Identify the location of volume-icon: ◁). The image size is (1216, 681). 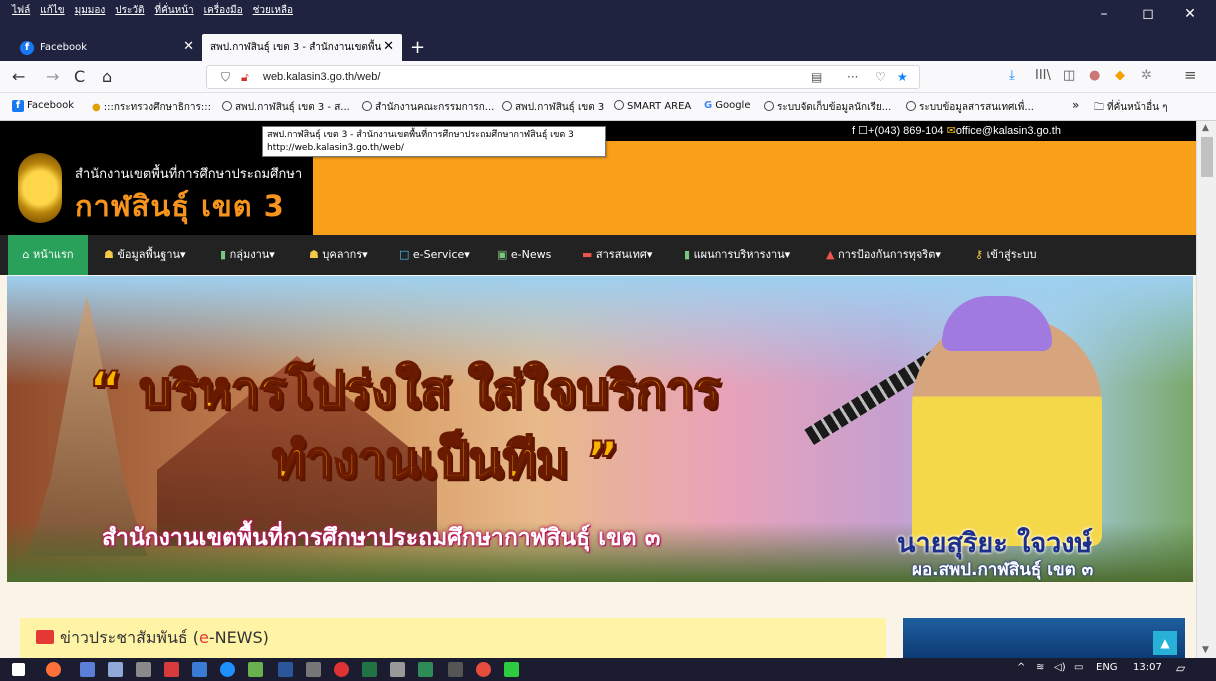
(1060, 667).